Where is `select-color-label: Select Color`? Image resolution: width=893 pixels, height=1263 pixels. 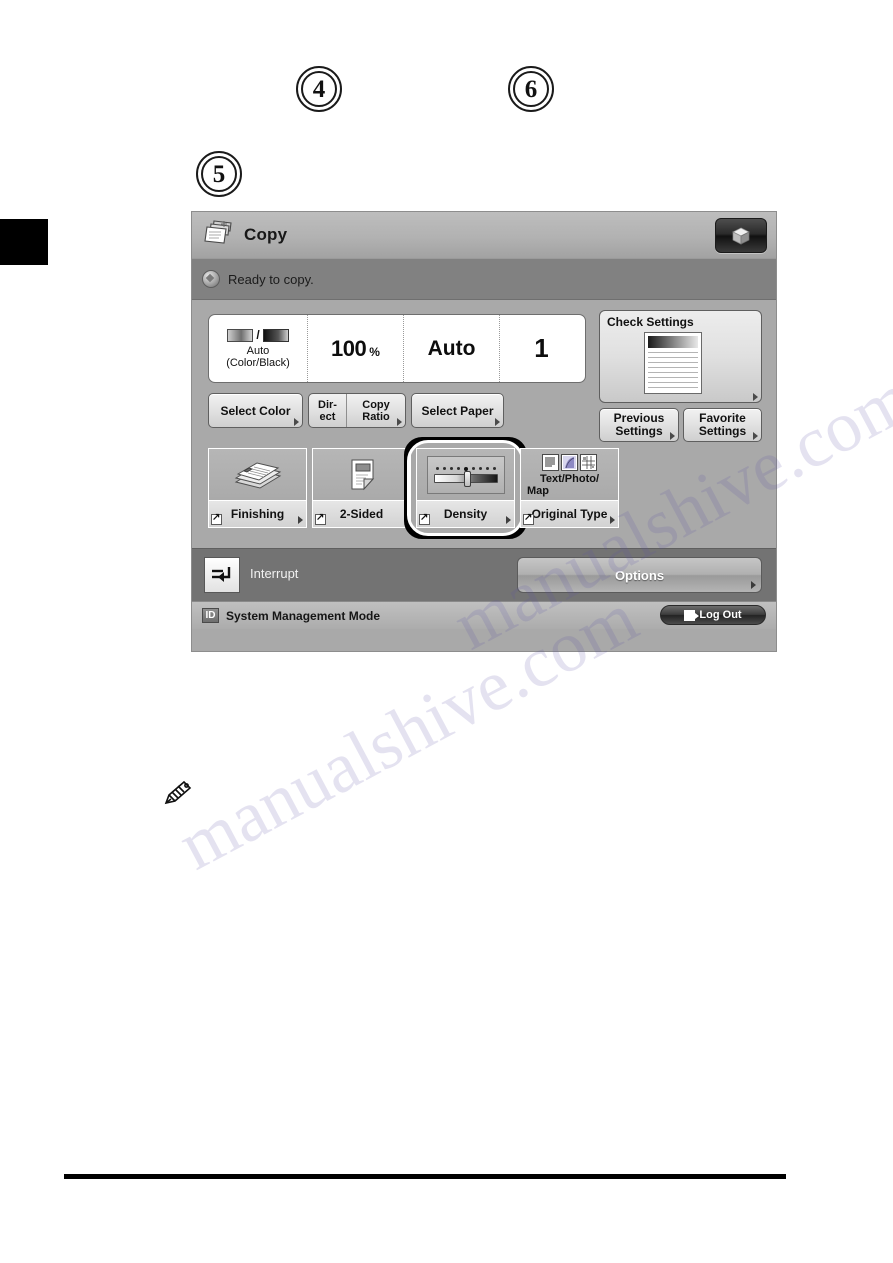 select-color-label: Select Color is located at coordinates (255, 410).